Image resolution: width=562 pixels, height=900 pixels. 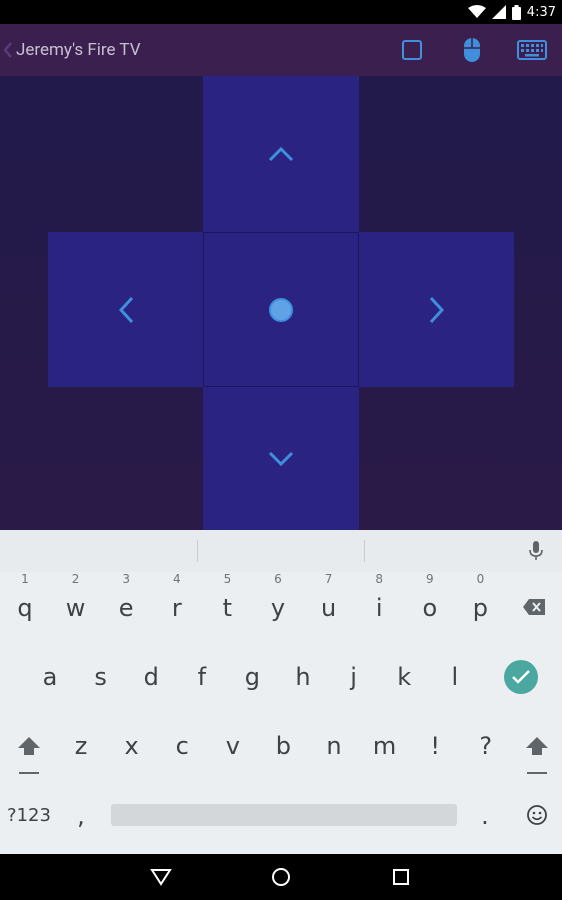 I want to click on shift-left-key, so click(x=29, y=755).